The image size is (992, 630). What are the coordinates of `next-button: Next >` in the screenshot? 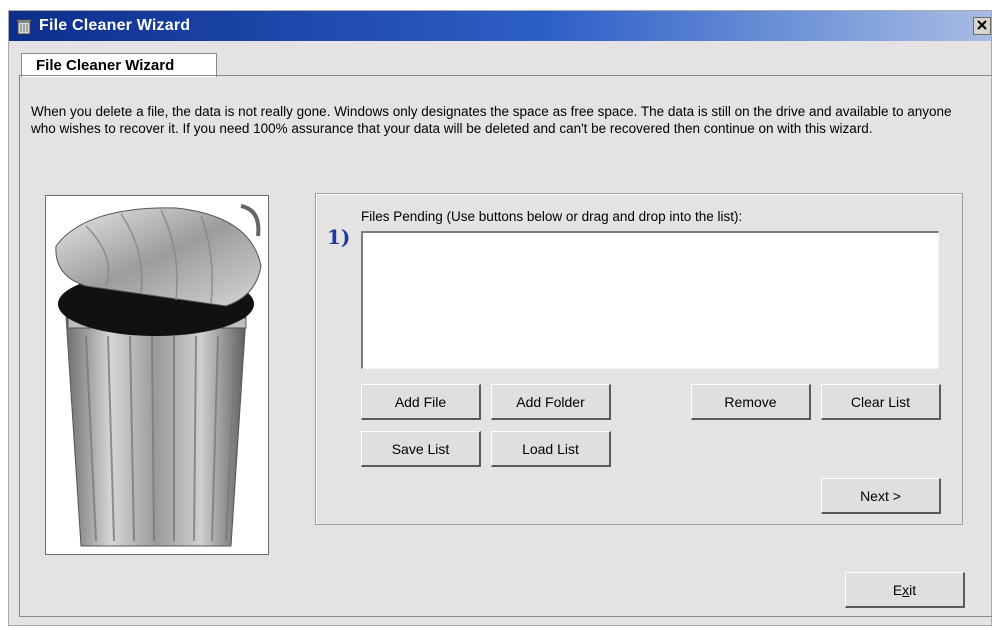 It's located at (881, 496).